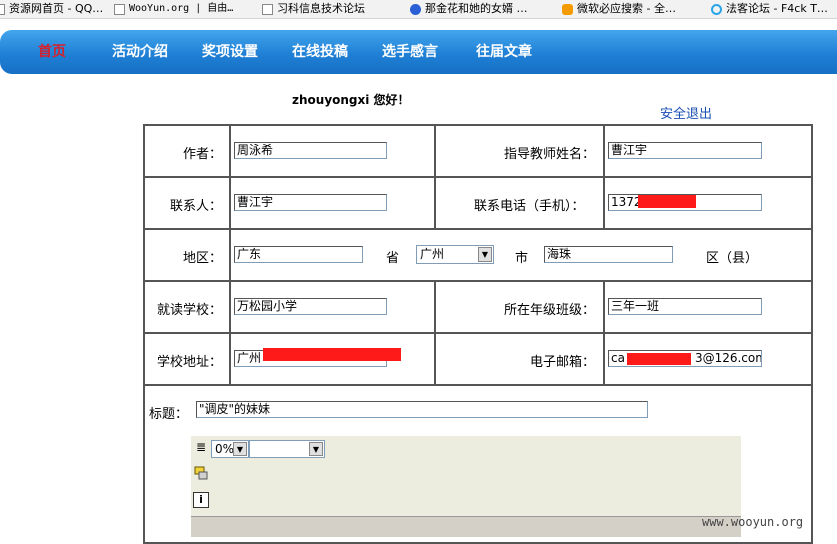 This screenshot has width=837, height=544. Describe the element at coordinates (298, 254) in the screenshot. I see `province-field: 广东` at that location.